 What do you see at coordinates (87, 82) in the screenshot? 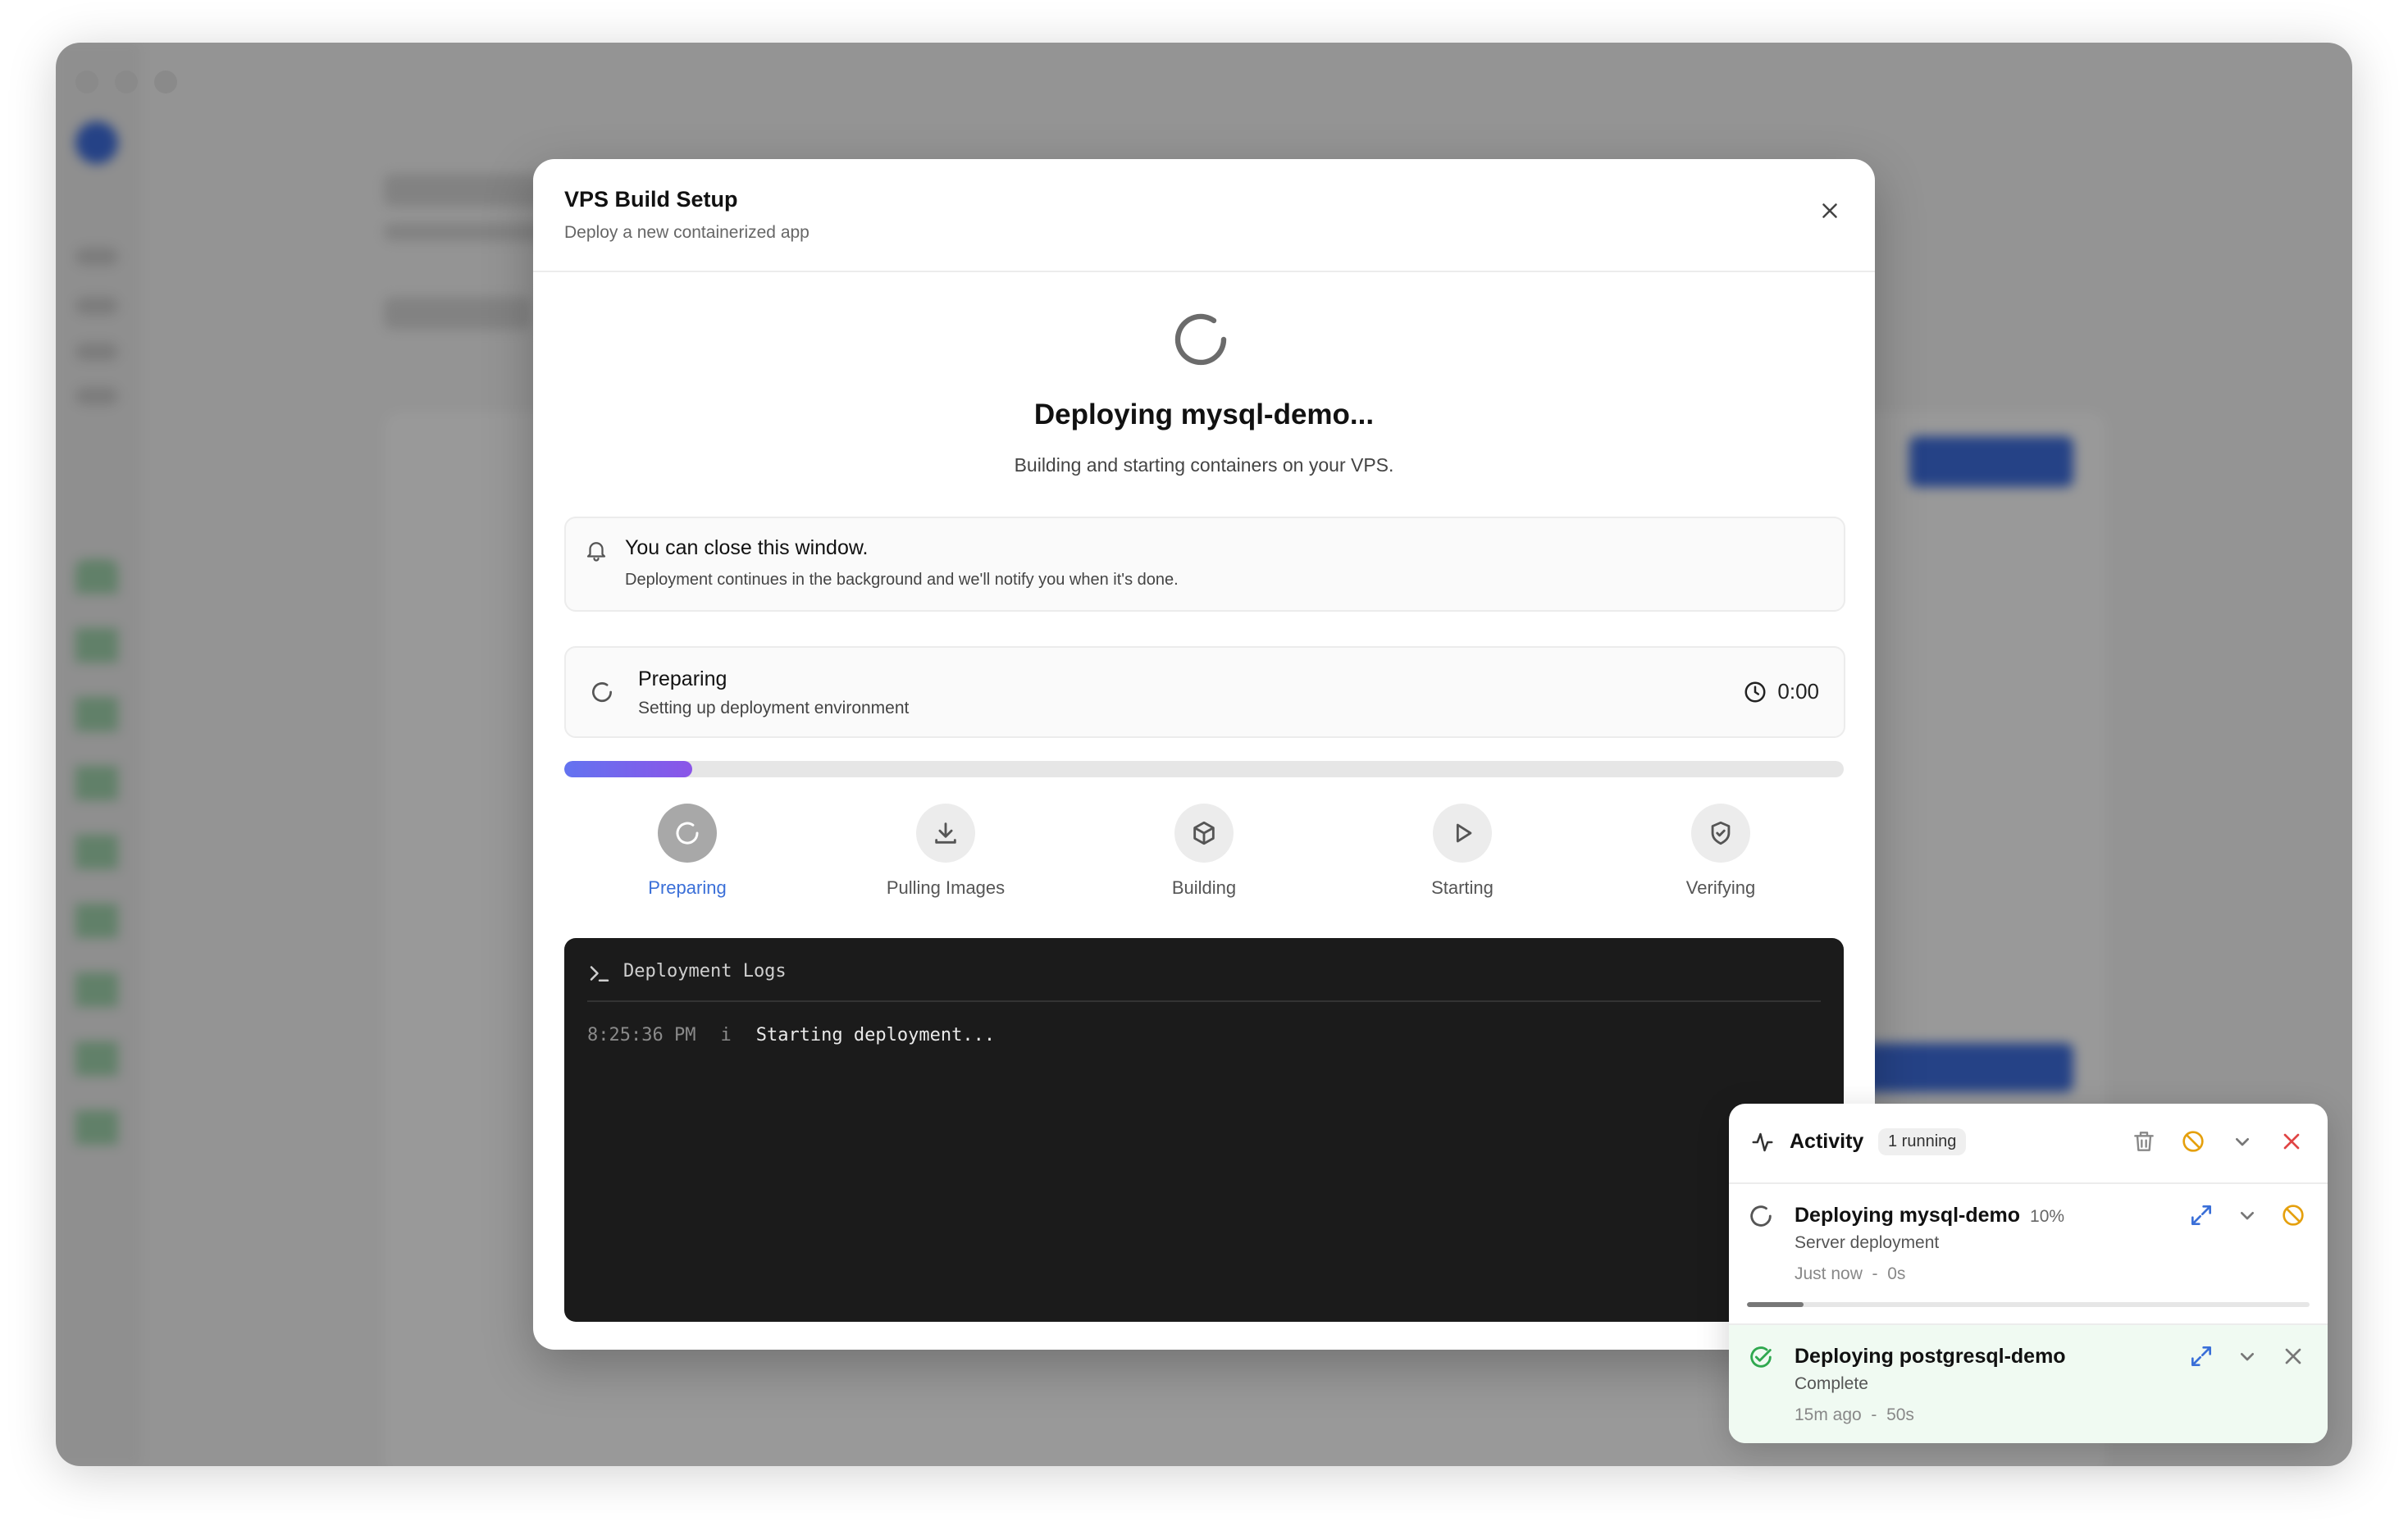
I see `close-window-button` at bounding box center [87, 82].